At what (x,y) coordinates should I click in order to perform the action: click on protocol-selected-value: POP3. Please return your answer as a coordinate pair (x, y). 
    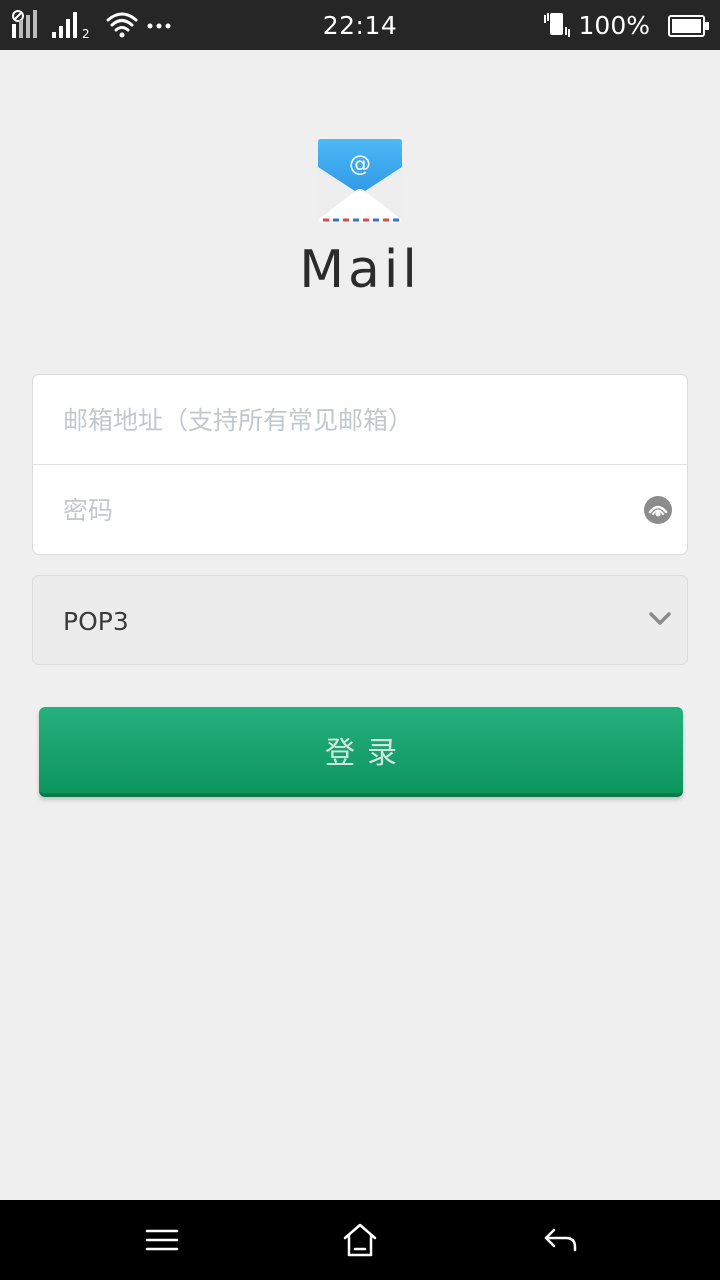
    Looking at the image, I should click on (96, 621).